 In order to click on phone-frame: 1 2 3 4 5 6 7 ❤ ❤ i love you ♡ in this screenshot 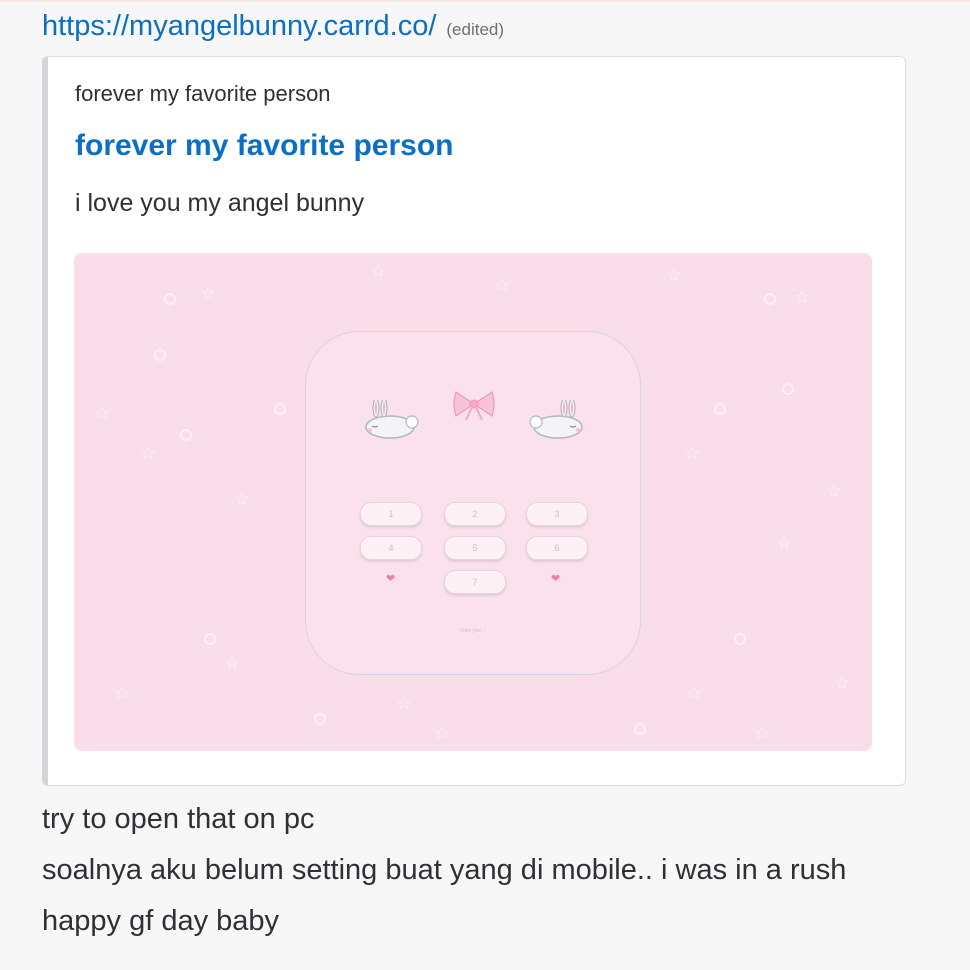, I will do `click(473, 503)`.